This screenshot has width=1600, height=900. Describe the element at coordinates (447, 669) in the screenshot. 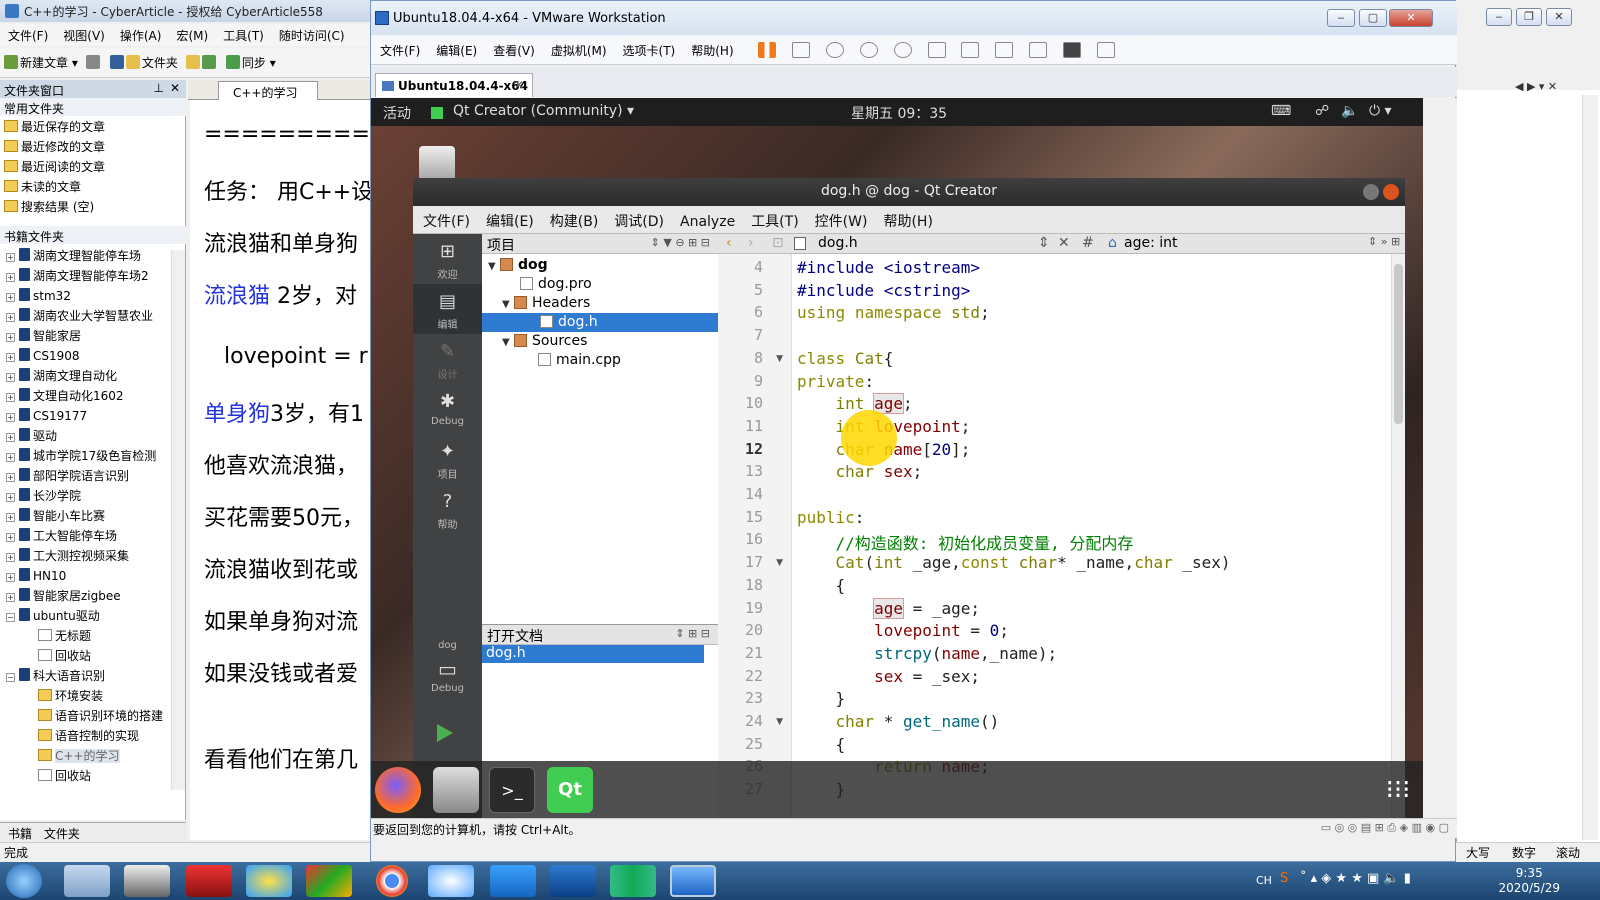

I see `kit-selector: dog ▭ Debug` at that location.